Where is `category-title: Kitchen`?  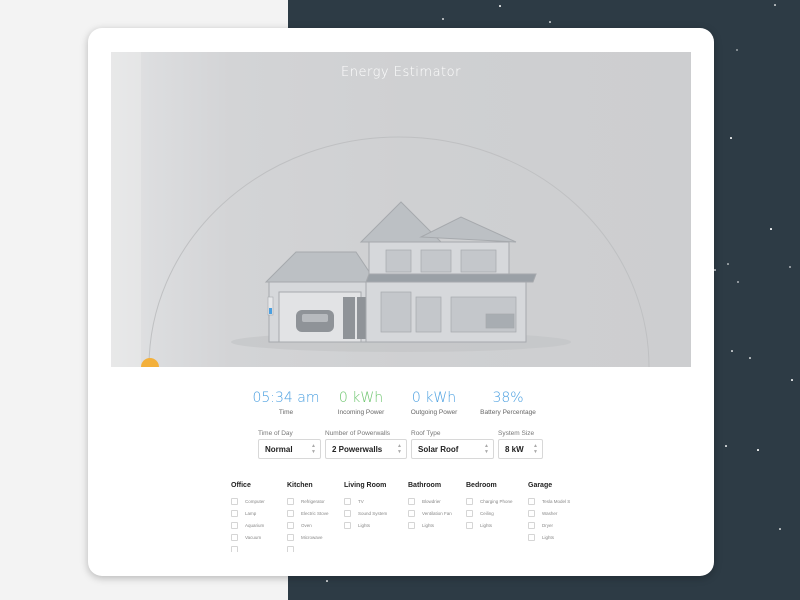 category-title: Kitchen is located at coordinates (300, 485).